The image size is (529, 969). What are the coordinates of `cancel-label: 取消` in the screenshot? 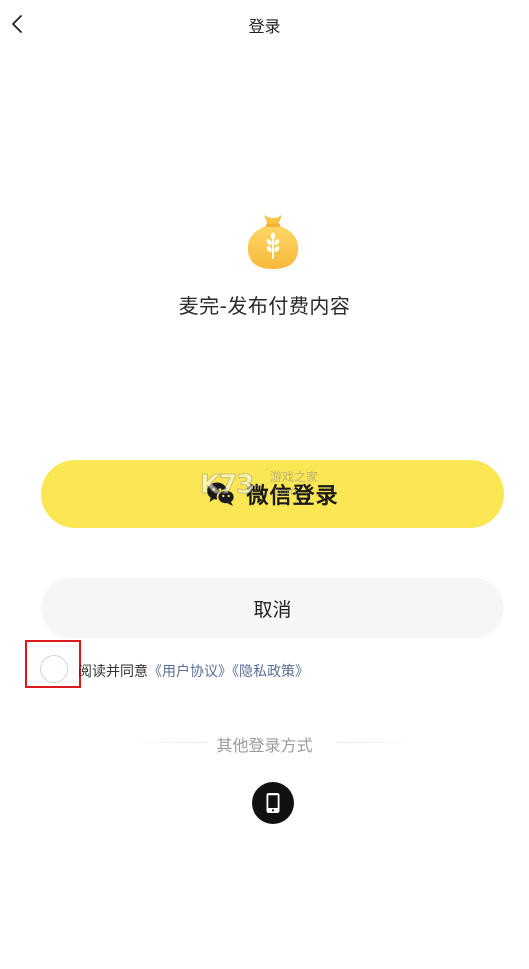 It's located at (272, 609).